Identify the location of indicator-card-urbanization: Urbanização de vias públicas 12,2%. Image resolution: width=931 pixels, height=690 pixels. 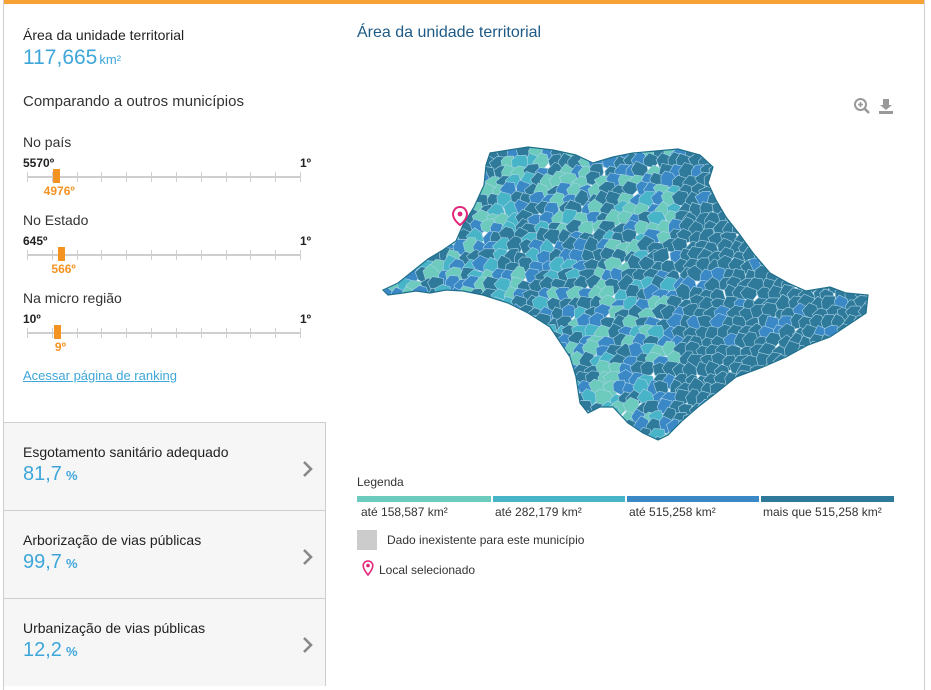
(165, 642).